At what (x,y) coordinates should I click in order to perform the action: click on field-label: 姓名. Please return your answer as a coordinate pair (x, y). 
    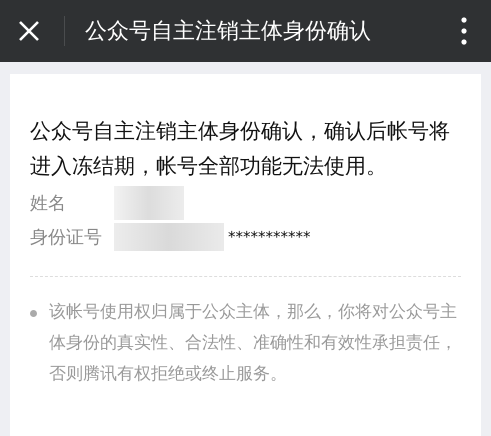
    Looking at the image, I should click on (48, 203).